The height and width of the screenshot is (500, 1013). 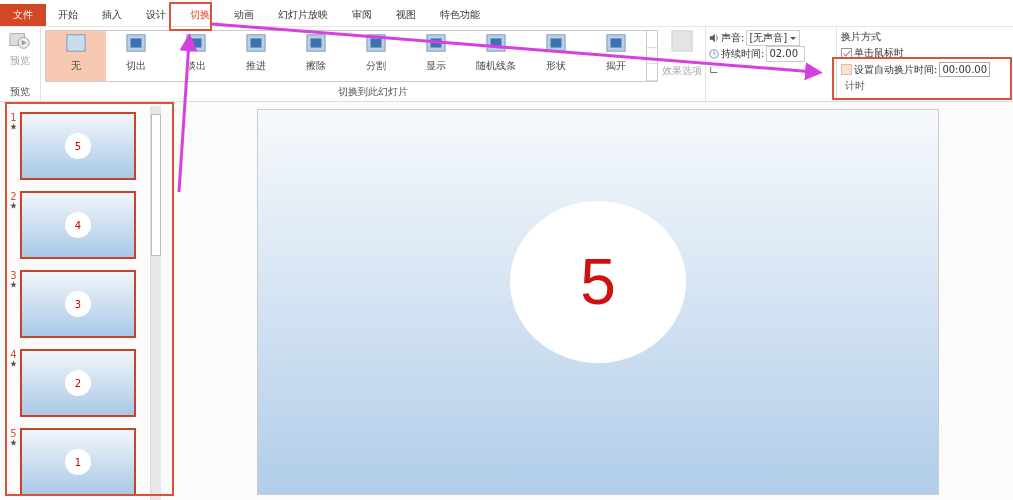 I want to click on slide-number: 2, so click(x=13, y=196).